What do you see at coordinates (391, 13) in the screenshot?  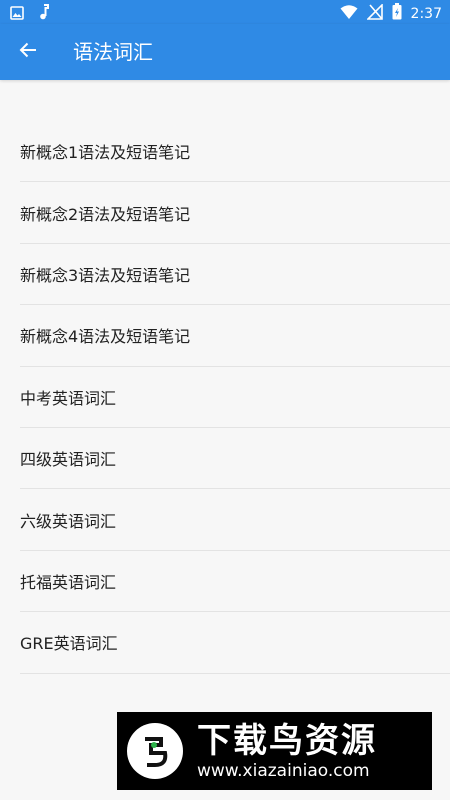 I see `status-right: 2:37` at bounding box center [391, 13].